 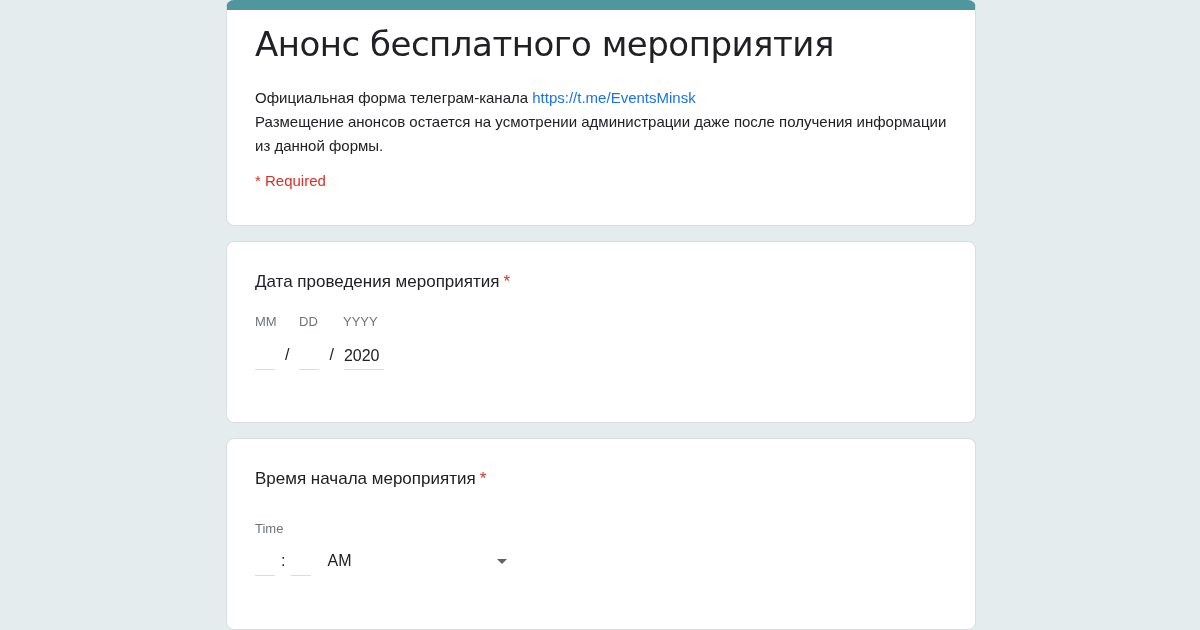 I want to click on form-title: Анонс бесплатного мероприятия, so click(x=545, y=44).